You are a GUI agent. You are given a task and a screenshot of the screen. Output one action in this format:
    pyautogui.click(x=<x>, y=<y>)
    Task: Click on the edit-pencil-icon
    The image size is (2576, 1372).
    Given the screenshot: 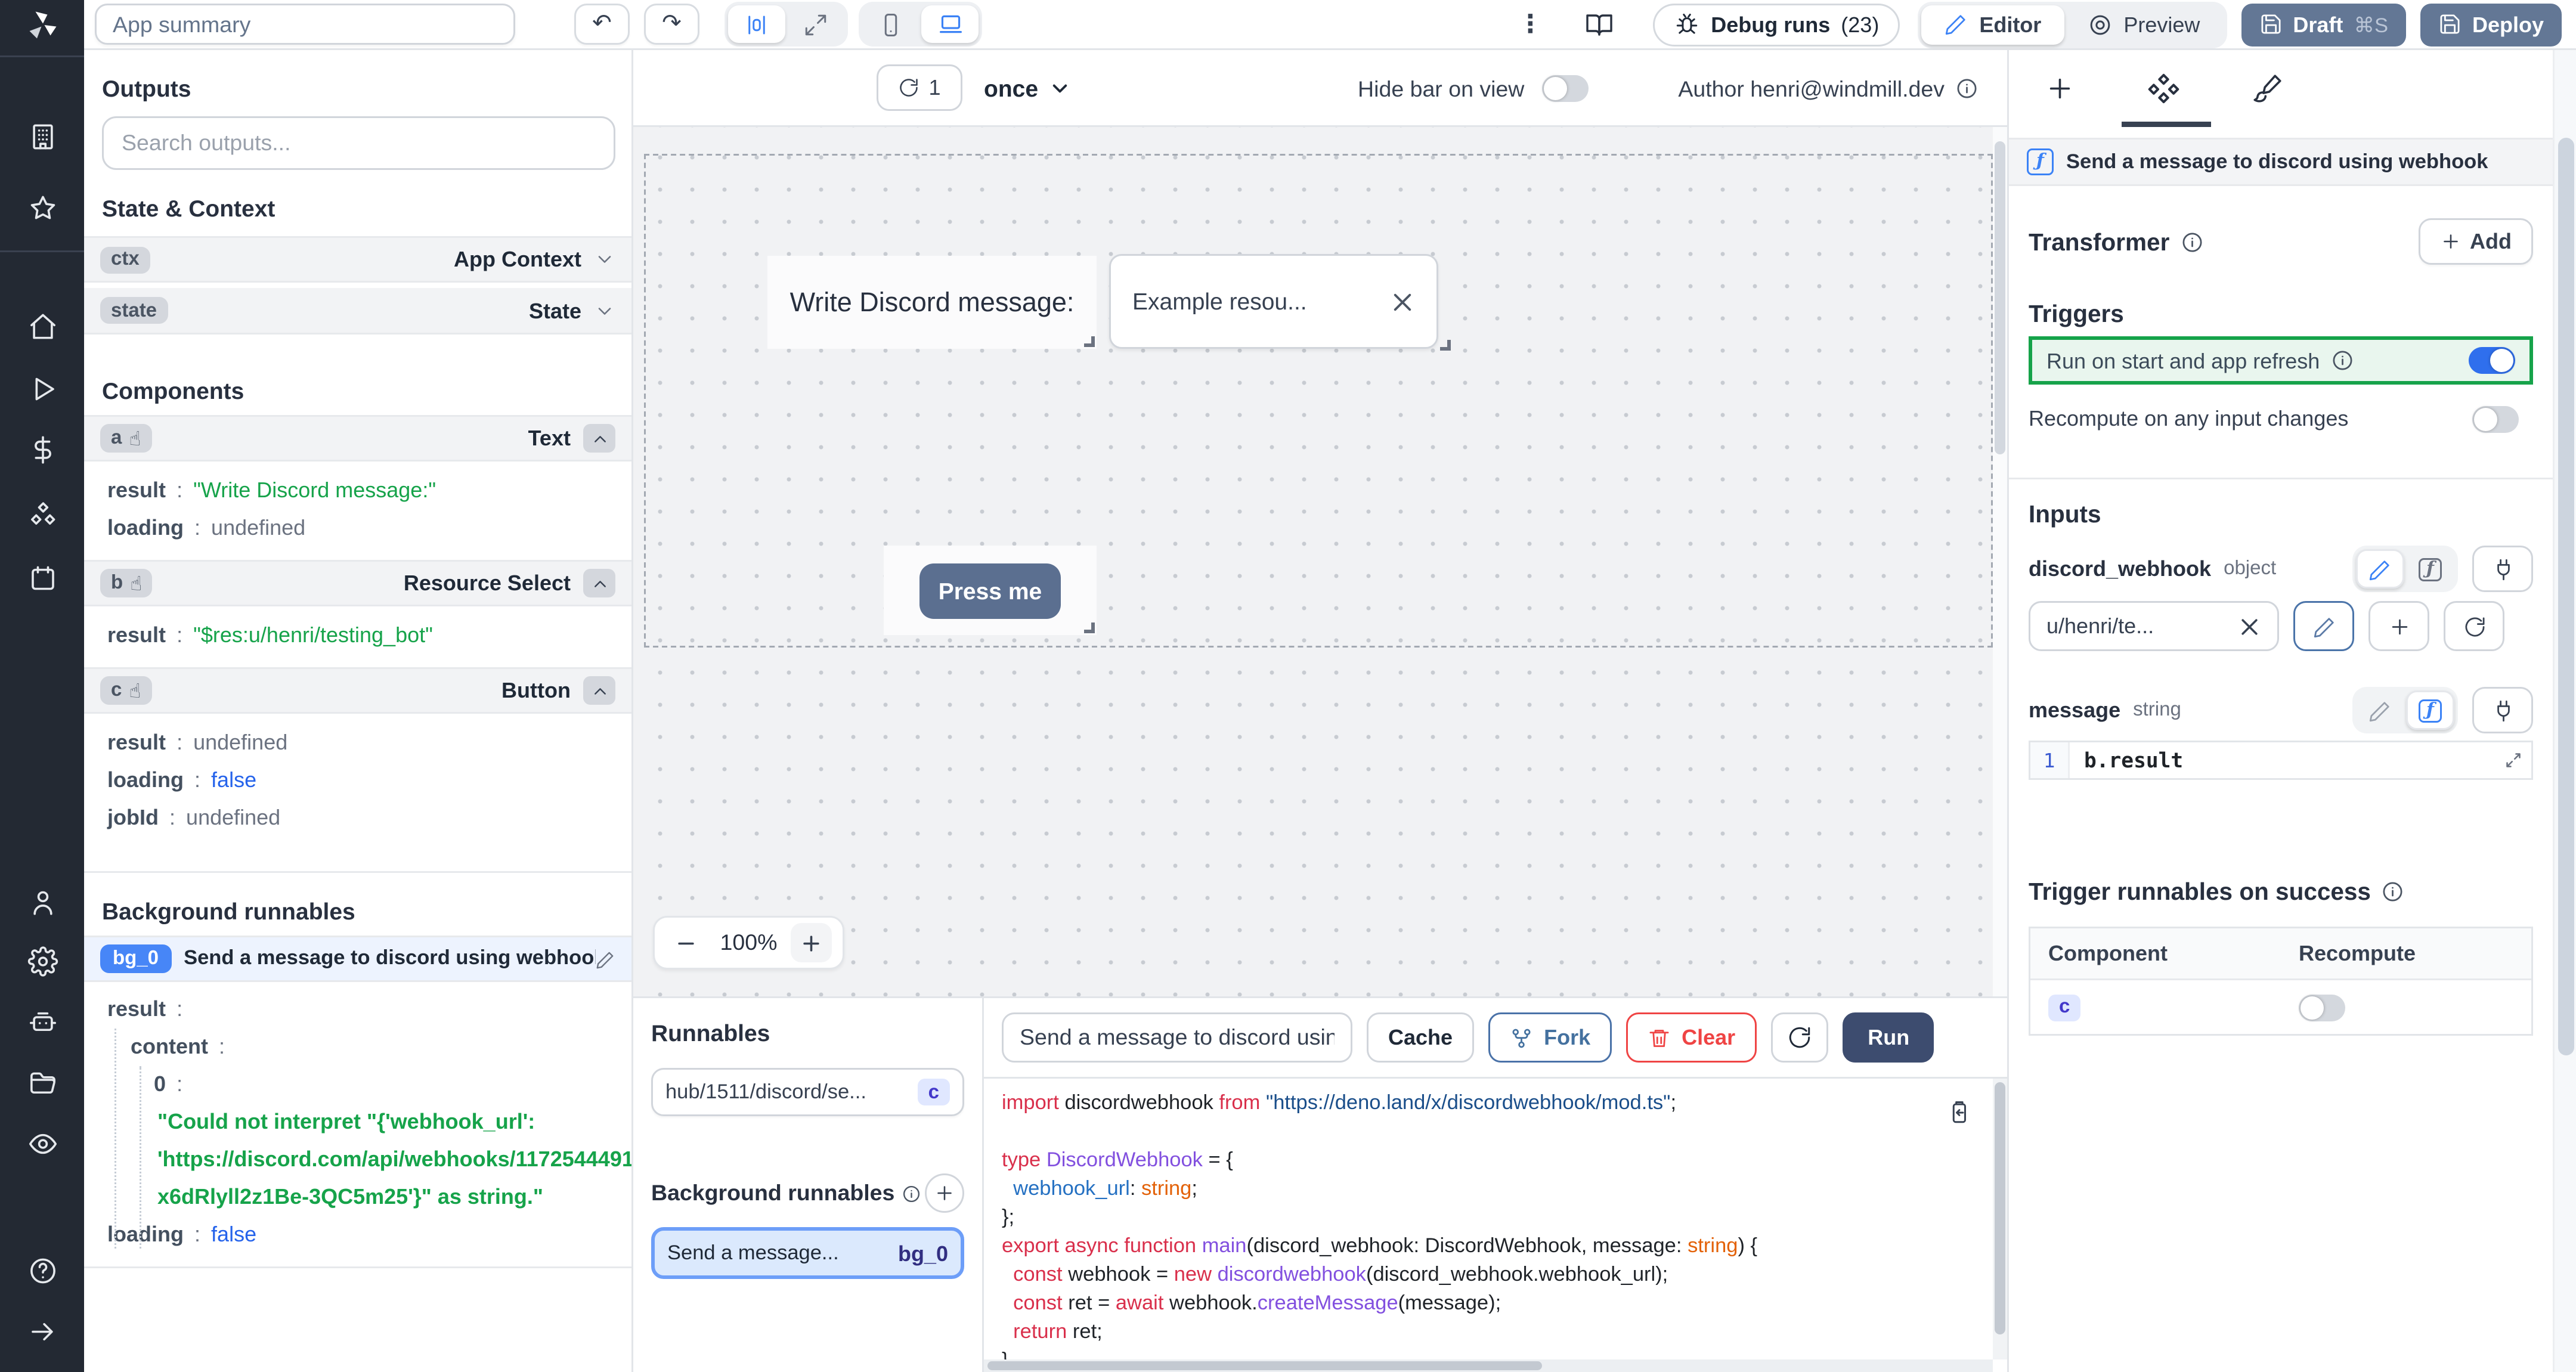 What is the action you would take?
    pyautogui.click(x=606, y=959)
    